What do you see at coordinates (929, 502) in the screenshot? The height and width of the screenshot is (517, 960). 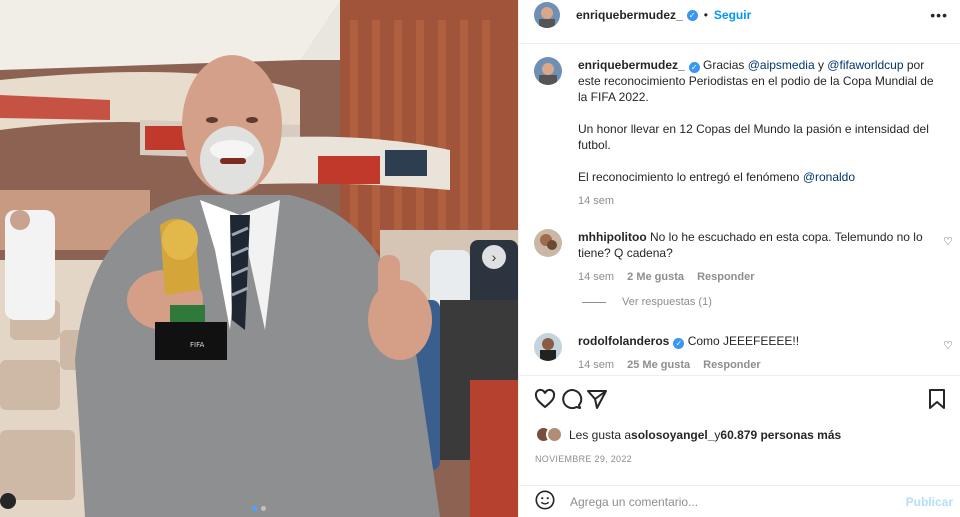 I see `publish-button: Publicar` at bounding box center [929, 502].